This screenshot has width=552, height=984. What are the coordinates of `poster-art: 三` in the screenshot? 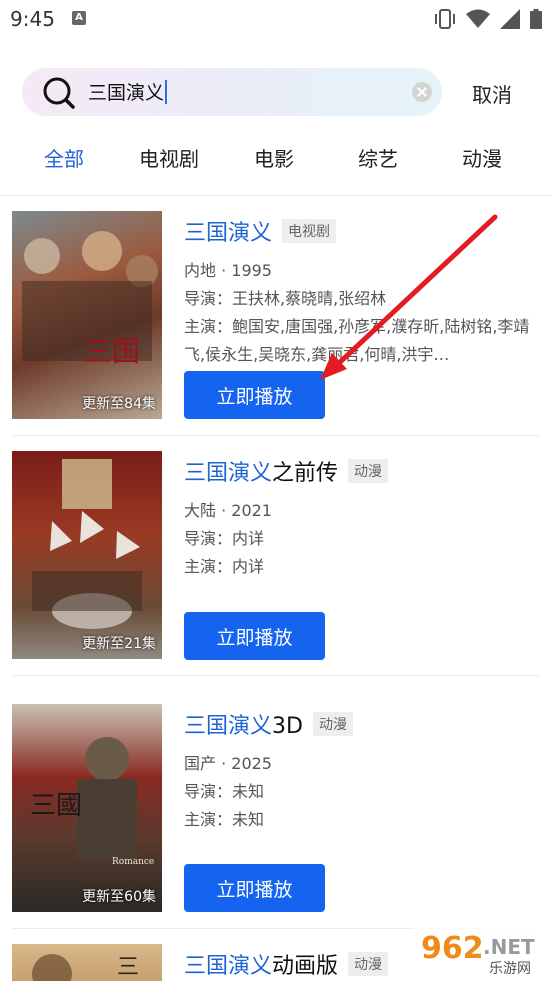 It's located at (85, 967).